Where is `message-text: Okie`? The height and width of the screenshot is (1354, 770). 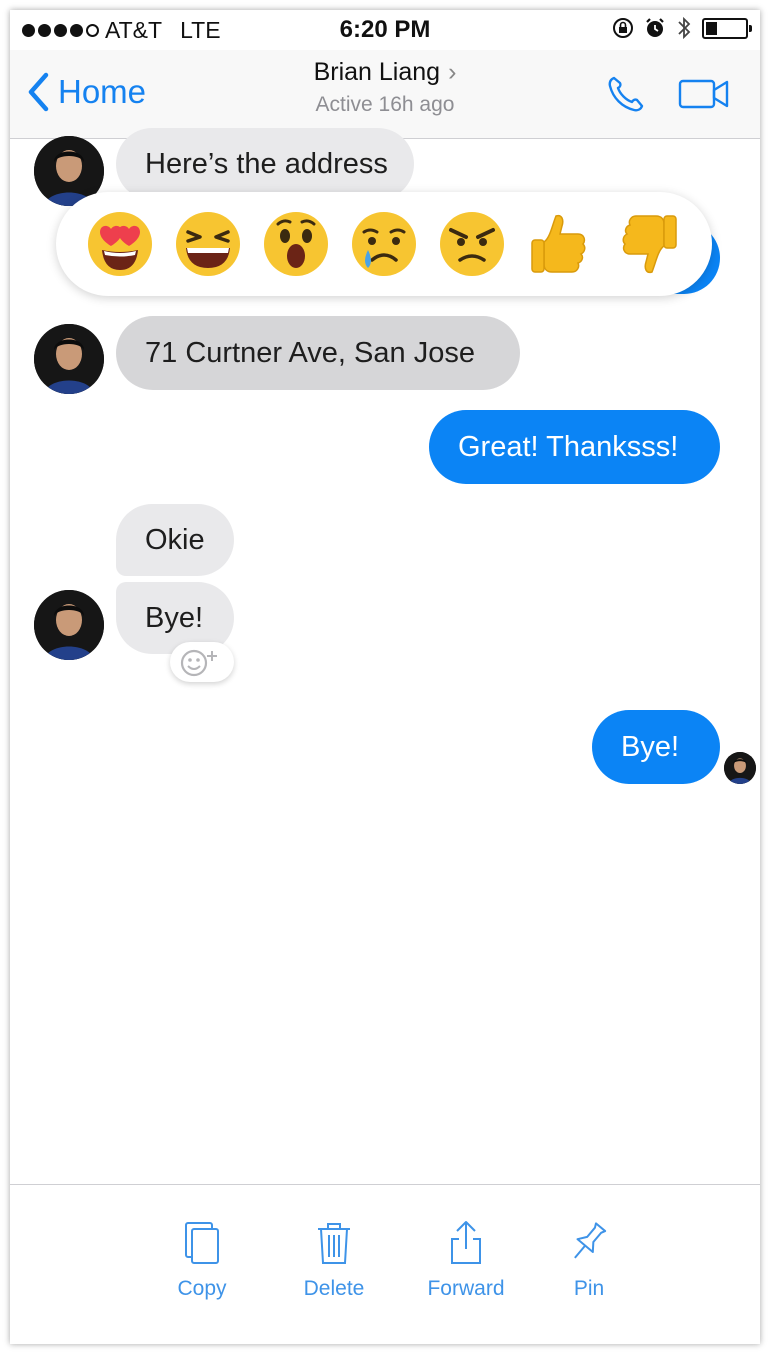 message-text: Okie is located at coordinates (175, 539).